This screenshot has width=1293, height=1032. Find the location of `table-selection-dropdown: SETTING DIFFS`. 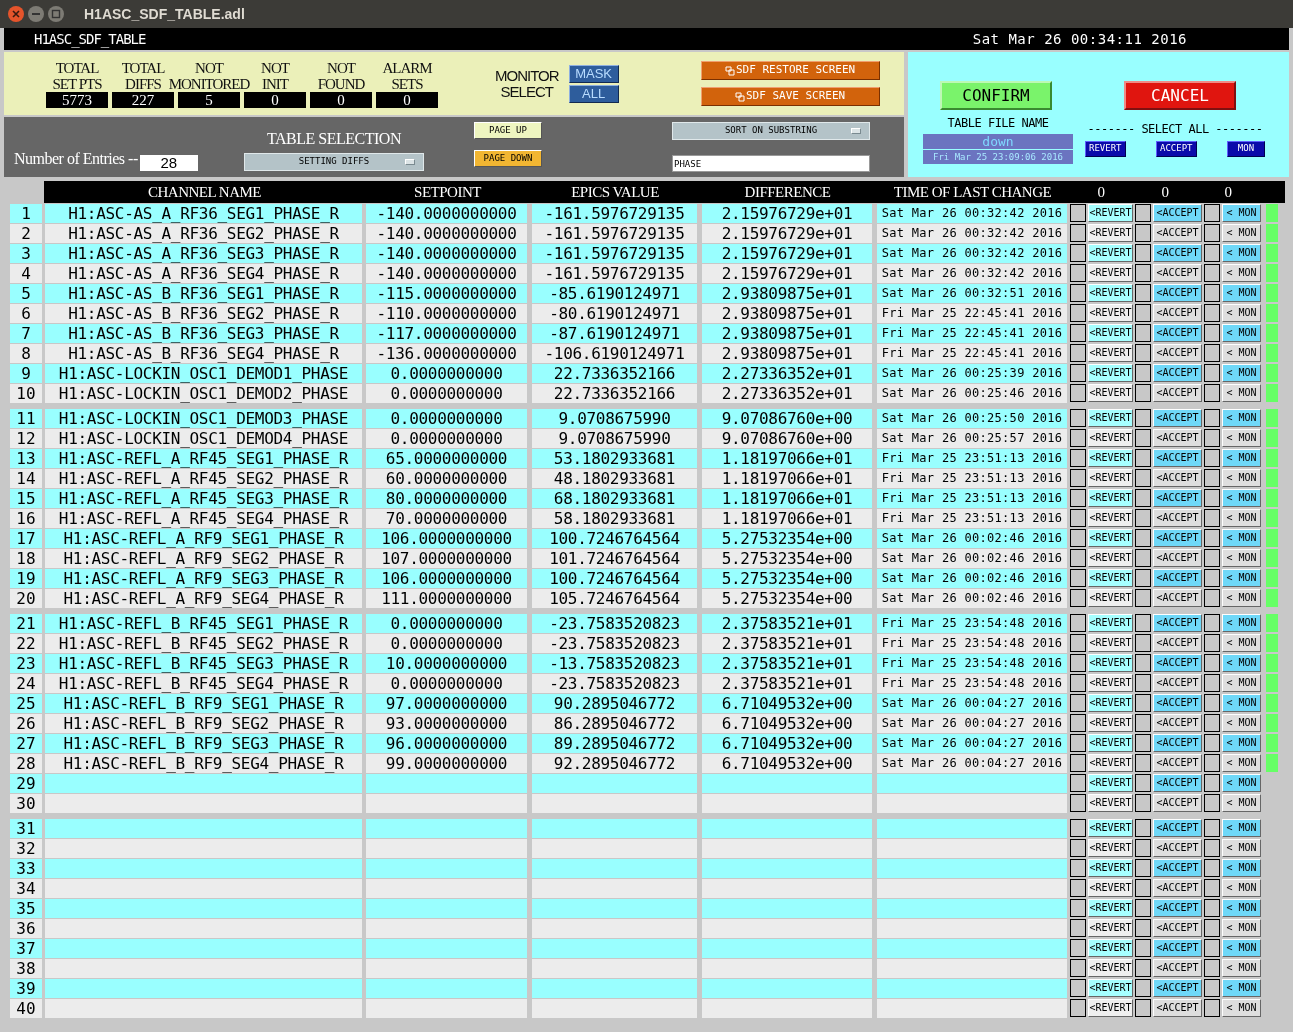

table-selection-dropdown: SETTING DIFFS is located at coordinates (334, 162).